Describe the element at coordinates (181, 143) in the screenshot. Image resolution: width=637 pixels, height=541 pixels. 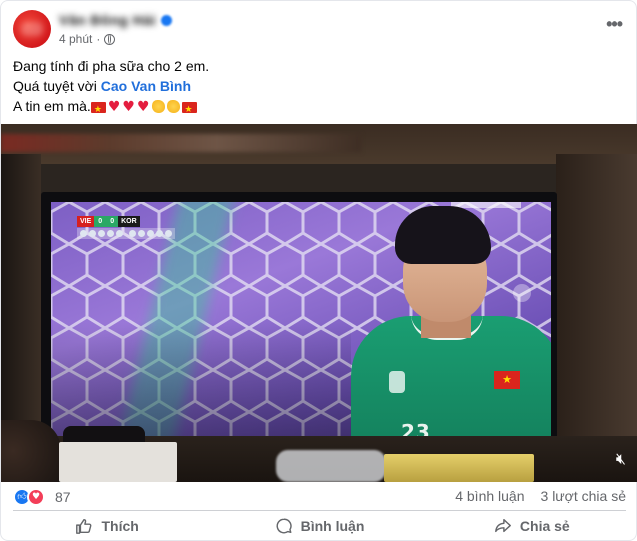
I see `shelf` at that location.